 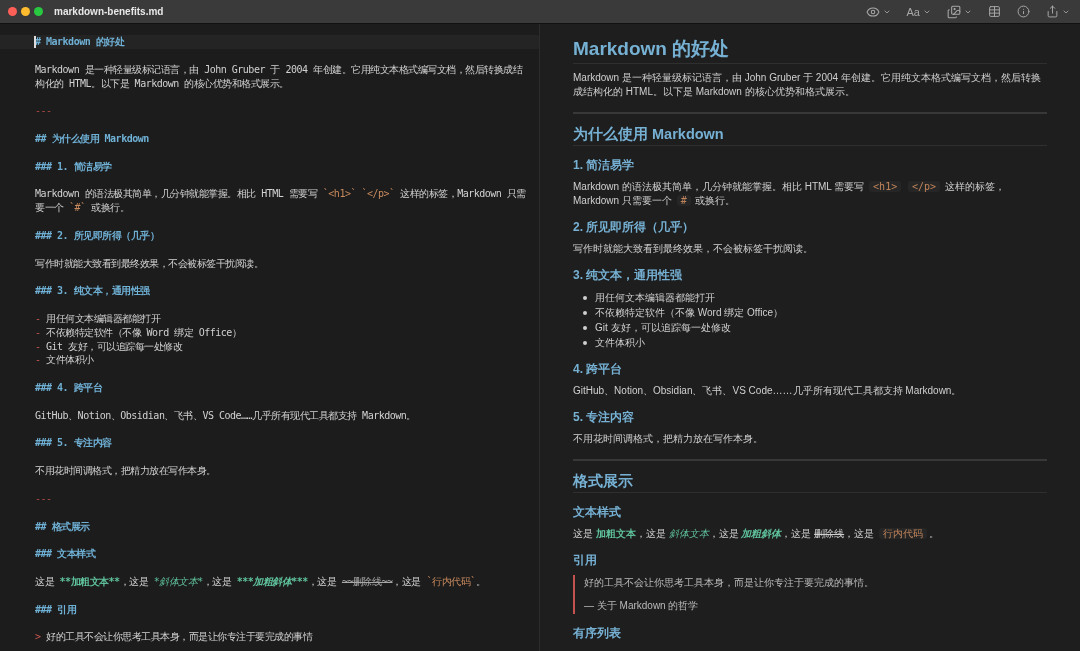 I want to click on subsection-heading: 3. 纯文本，通用性强, so click(x=628, y=275).